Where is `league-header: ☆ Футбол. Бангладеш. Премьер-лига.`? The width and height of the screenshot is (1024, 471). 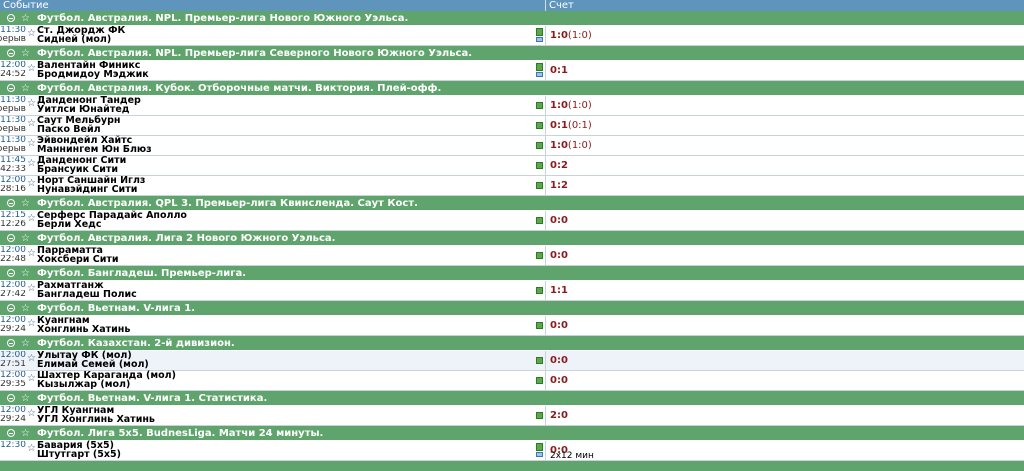
league-header: ☆ Футбол. Бангладеш. Премьер-лига. is located at coordinates (512, 273).